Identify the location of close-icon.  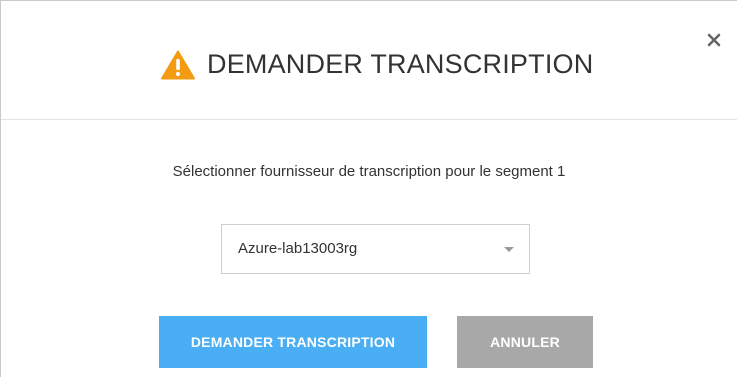
(715, 41).